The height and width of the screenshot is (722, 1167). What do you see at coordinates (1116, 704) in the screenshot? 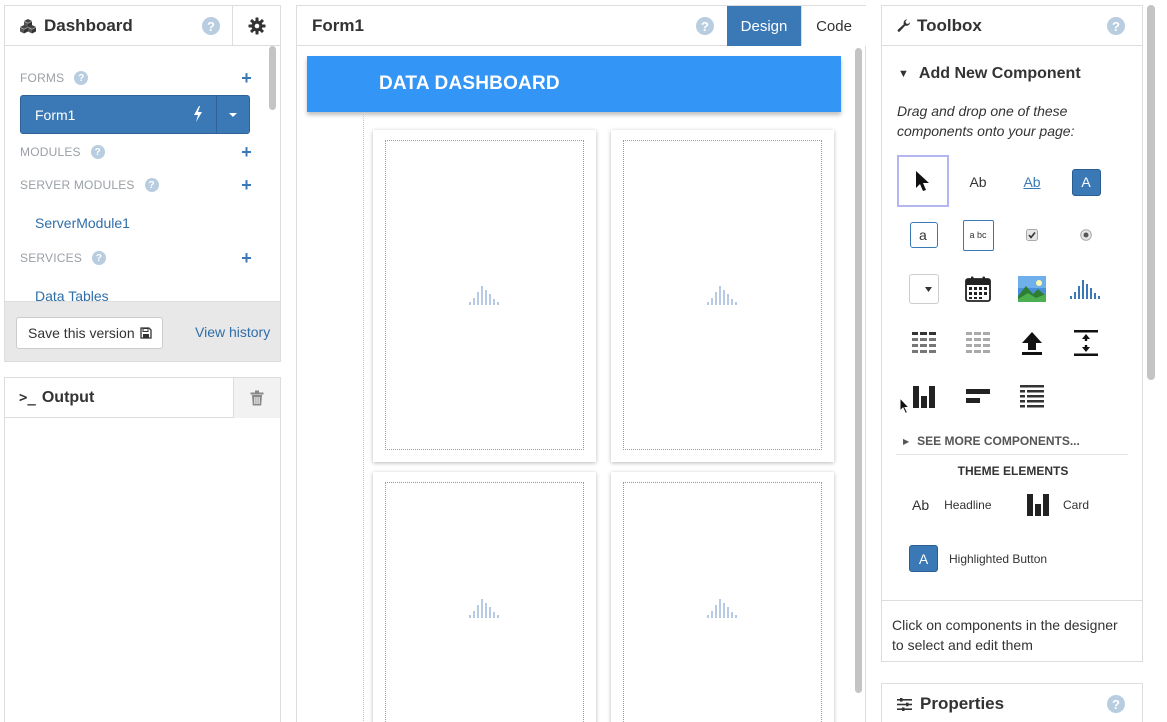
I see `properties-help-icon: ?` at bounding box center [1116, 704].